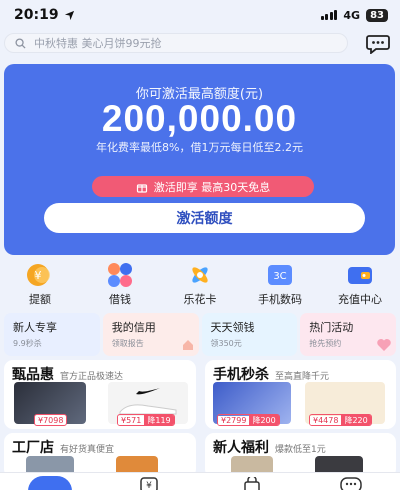  What do you see at coordinates (20, 43) in the screenshot?
I see `search-icon` at bounding box center [20, 43].